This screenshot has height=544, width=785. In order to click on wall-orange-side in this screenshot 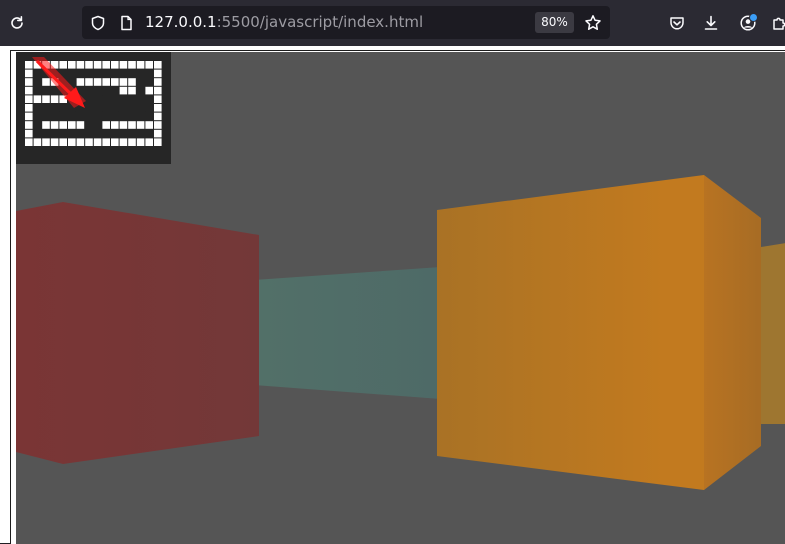, I will do `click(732, 332)`.